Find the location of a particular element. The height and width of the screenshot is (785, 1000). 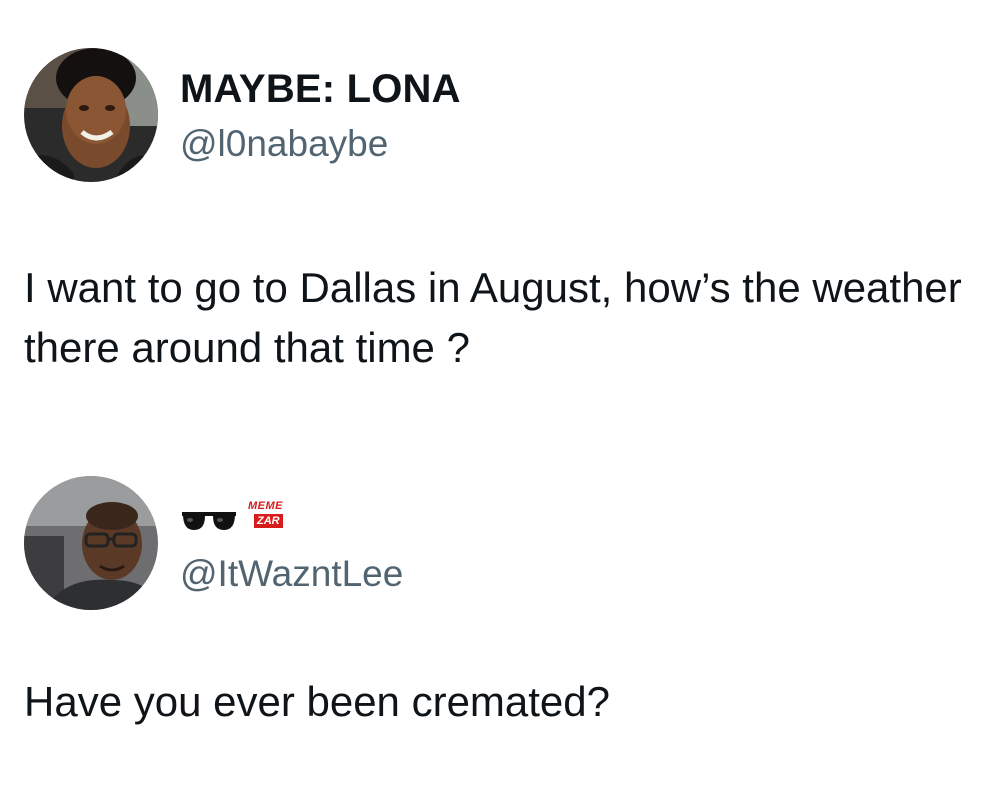

user-handle: @ItWazntLee is located at coordinates (291, 574).